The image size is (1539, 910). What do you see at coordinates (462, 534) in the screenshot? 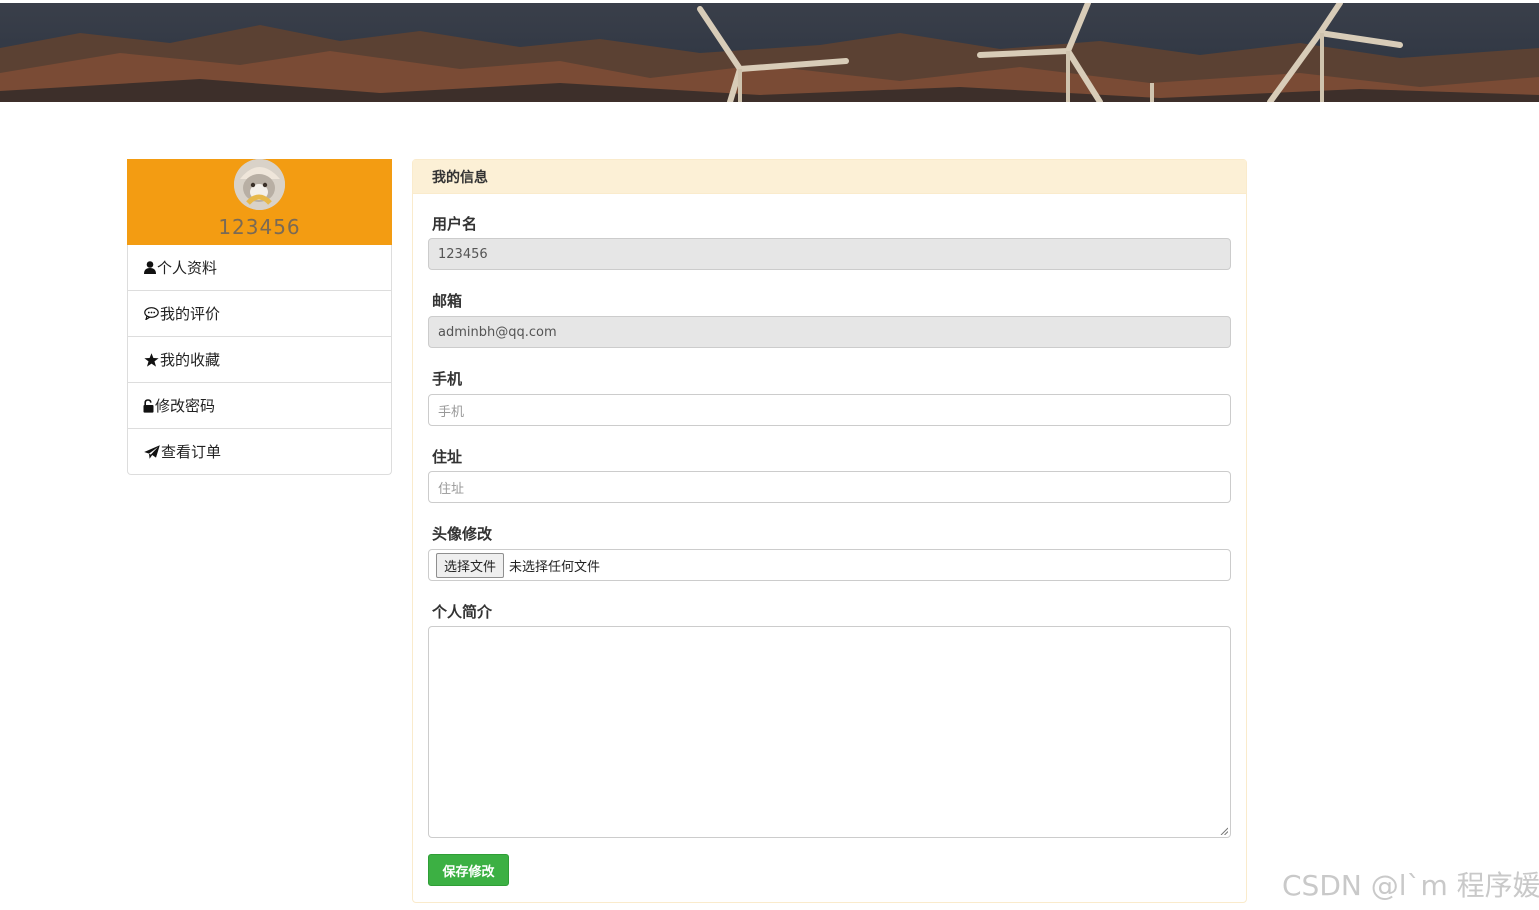
I see `avatar-upload-label: 头像修改` at bounding box center [462, 534].